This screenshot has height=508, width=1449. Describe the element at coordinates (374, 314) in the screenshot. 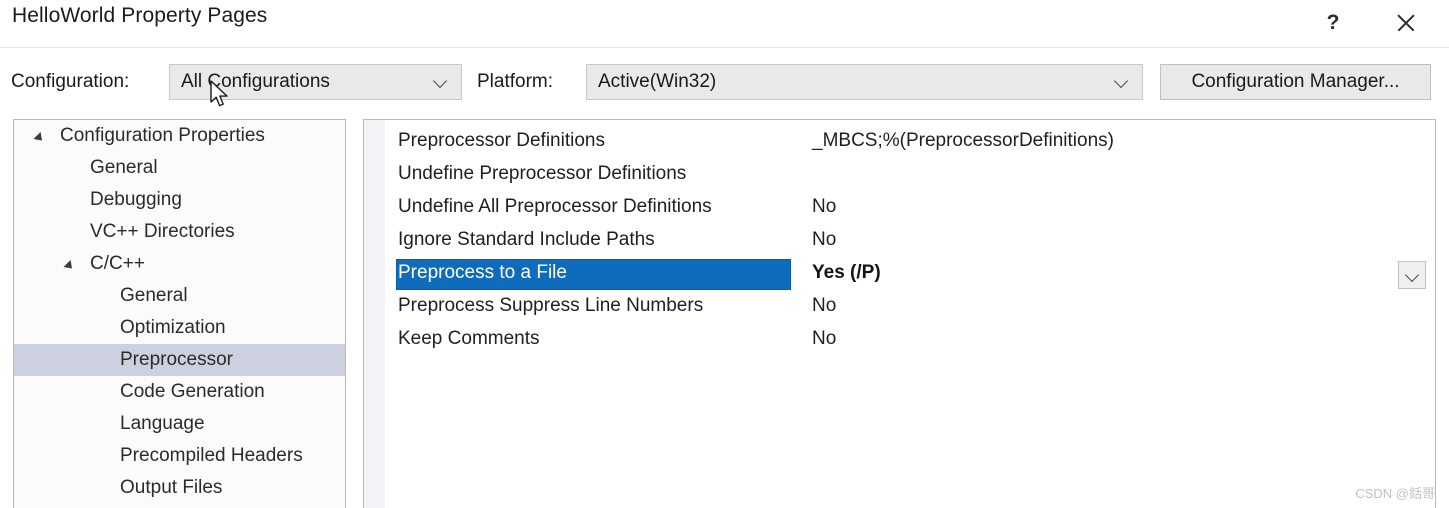

I see `property-grid-gutter` at that location.